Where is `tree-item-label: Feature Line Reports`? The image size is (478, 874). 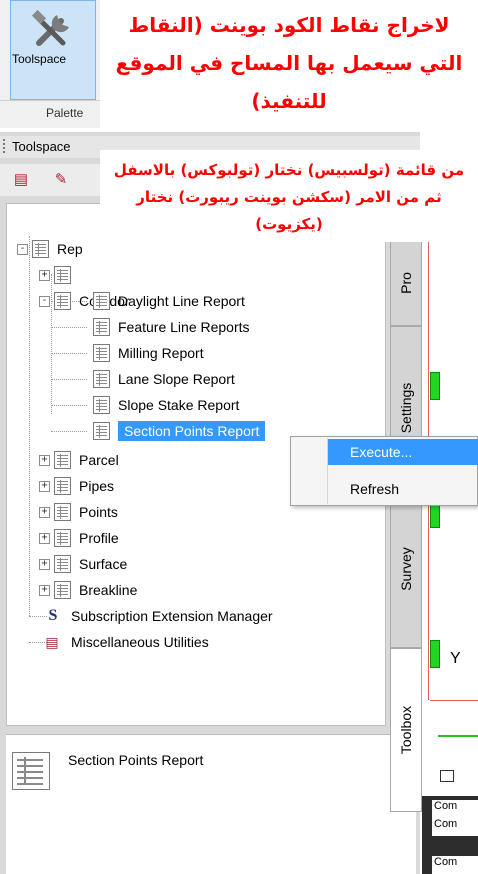
tree-item-label: Feature Line Reports is located at coordinates (184, 327).